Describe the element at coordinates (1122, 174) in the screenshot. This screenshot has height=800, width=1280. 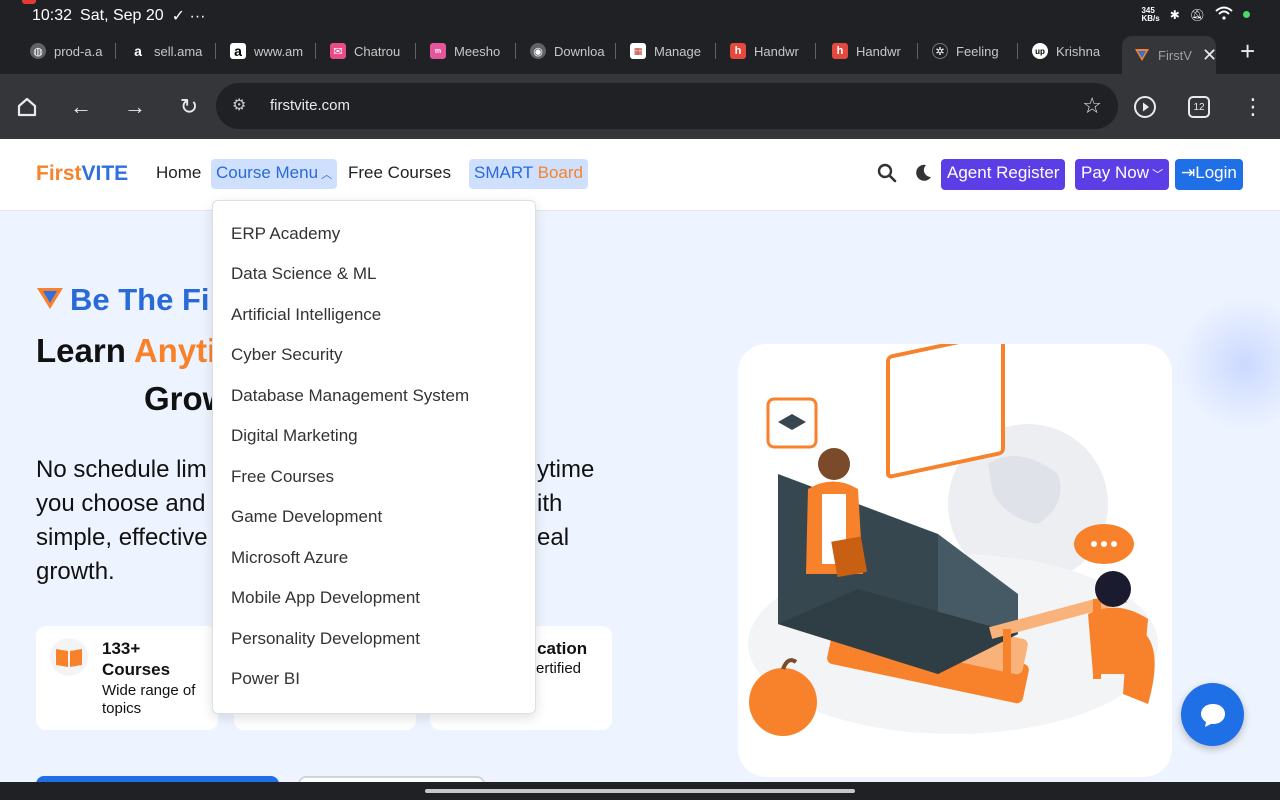
I see `pay-now-button: Pay Now ﹀` at that location.